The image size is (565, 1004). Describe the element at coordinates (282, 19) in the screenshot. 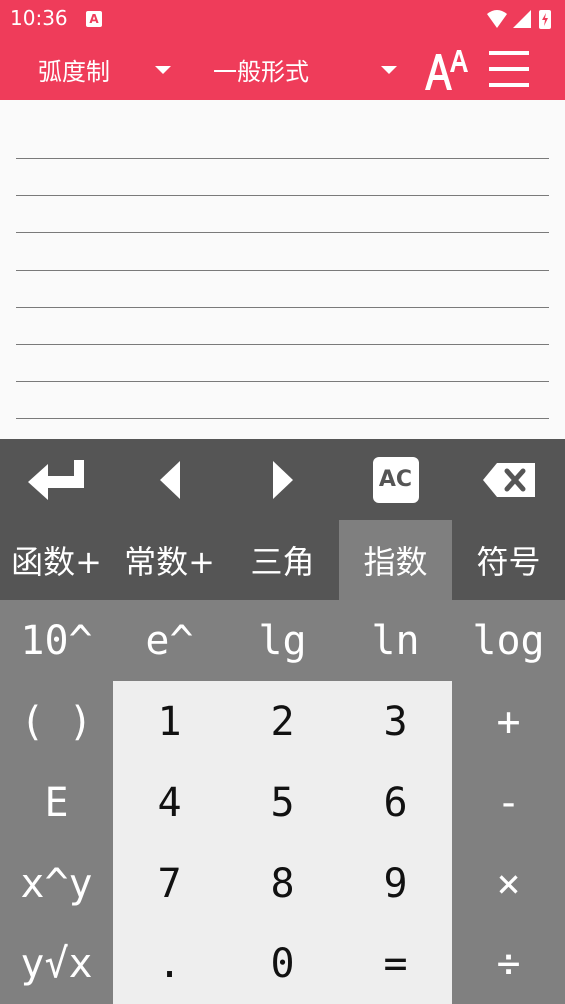

I see `status-bar: 10:36 A` at that location.